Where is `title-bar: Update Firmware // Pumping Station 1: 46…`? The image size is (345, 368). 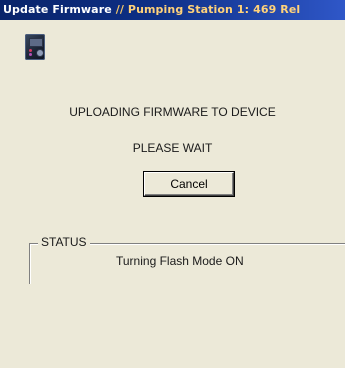 title-bar: Update Firmware // Pumping Station 1: 46… is located at coordinates (172, 10).